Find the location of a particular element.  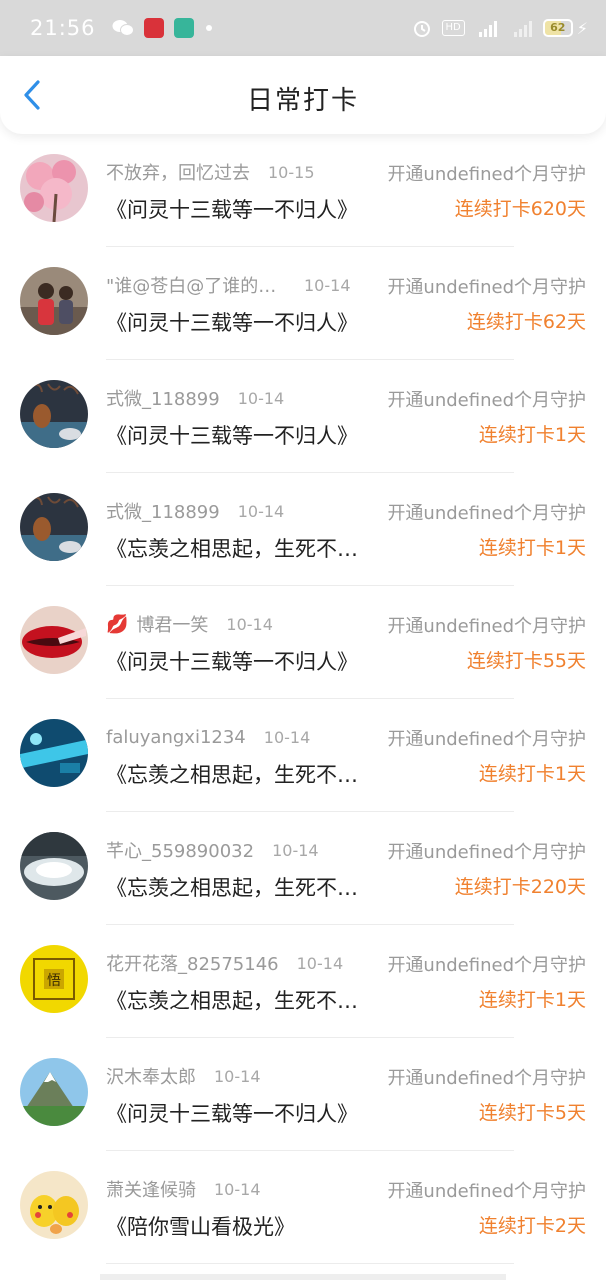

battery-icon: 62 is located at coordinates (557, 28).